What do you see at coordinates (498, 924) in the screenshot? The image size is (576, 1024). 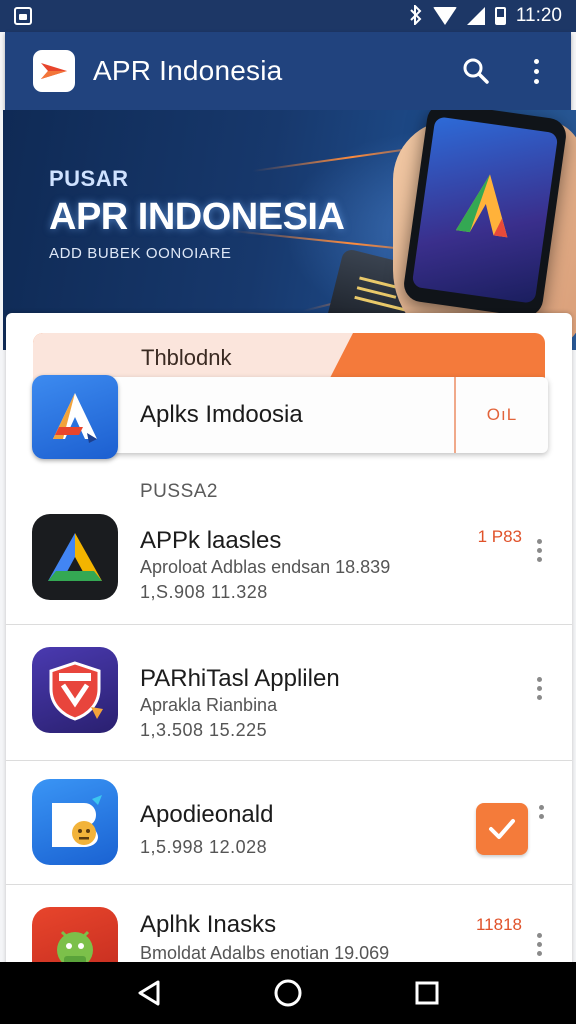 I see `app-badge: 11818` at bounding box center [498, 924].